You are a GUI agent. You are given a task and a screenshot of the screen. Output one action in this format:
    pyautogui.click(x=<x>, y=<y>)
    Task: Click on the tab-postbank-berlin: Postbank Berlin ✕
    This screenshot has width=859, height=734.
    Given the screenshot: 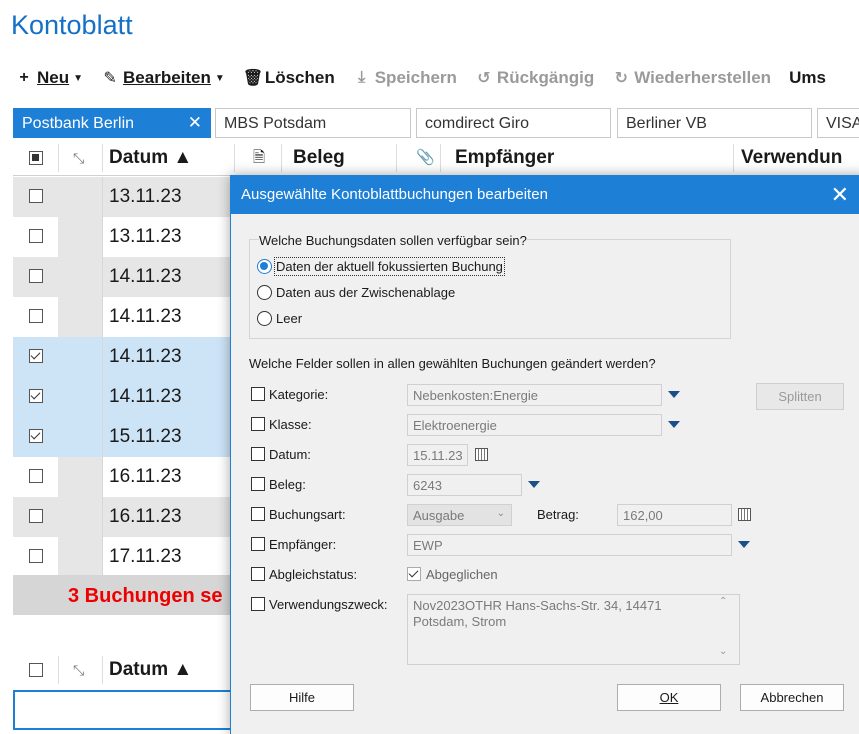 What is the action you would take?
    pyautogui.click(x=112, y=123)
    